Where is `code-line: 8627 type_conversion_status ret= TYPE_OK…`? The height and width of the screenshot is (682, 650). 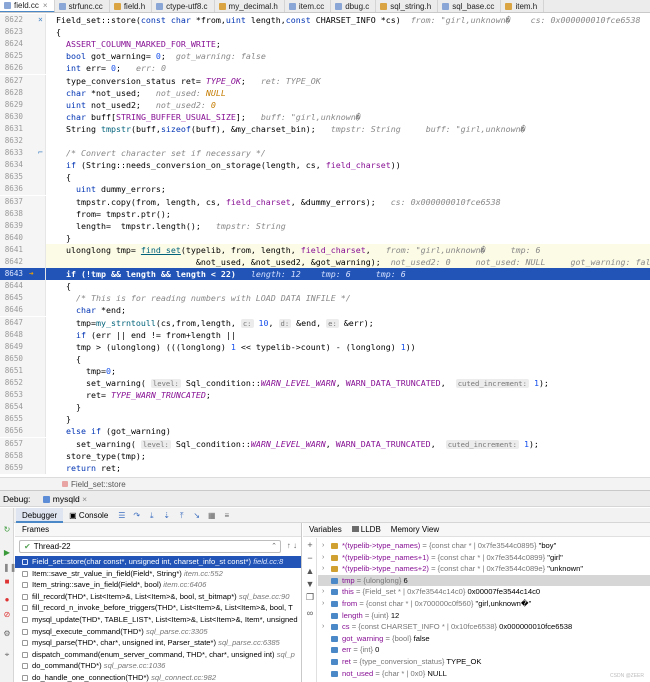
code-line: 8627 type_conversion_status ret= TYPE_OK… is located at coordinates (325, 80).